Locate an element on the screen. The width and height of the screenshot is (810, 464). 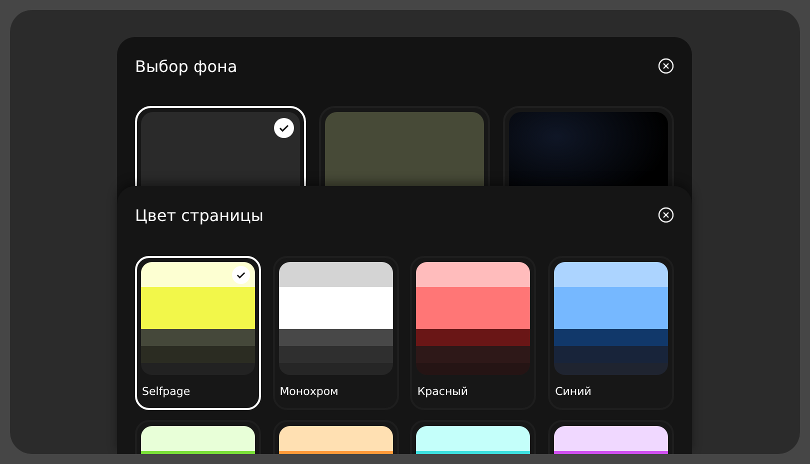
palette-name: Синий is located at coordinates (573, 391).